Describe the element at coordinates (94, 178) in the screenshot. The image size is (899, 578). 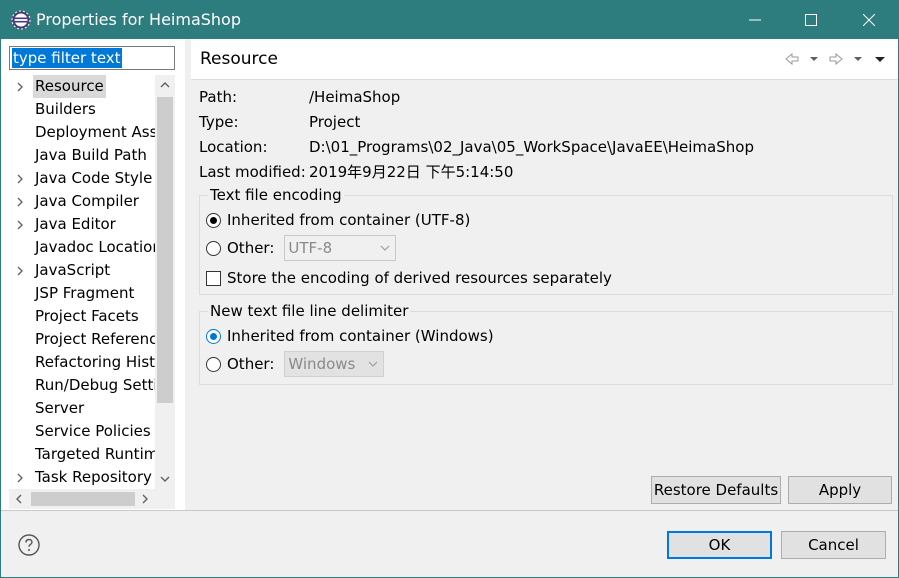
I see `tree-item-label: Java Code Style` at that location.